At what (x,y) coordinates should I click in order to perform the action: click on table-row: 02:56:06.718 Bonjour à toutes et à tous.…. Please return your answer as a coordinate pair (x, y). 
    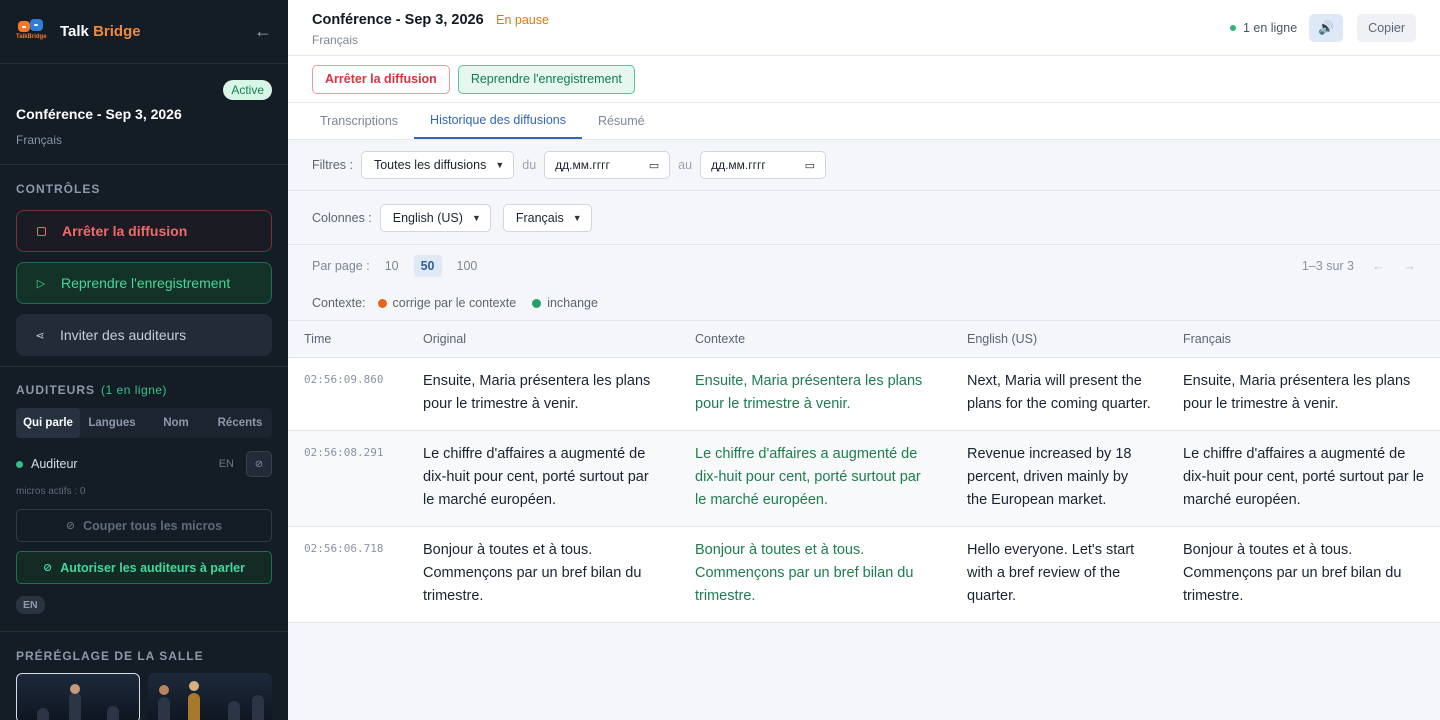
    Looking at the image, I should click on (864, 574).